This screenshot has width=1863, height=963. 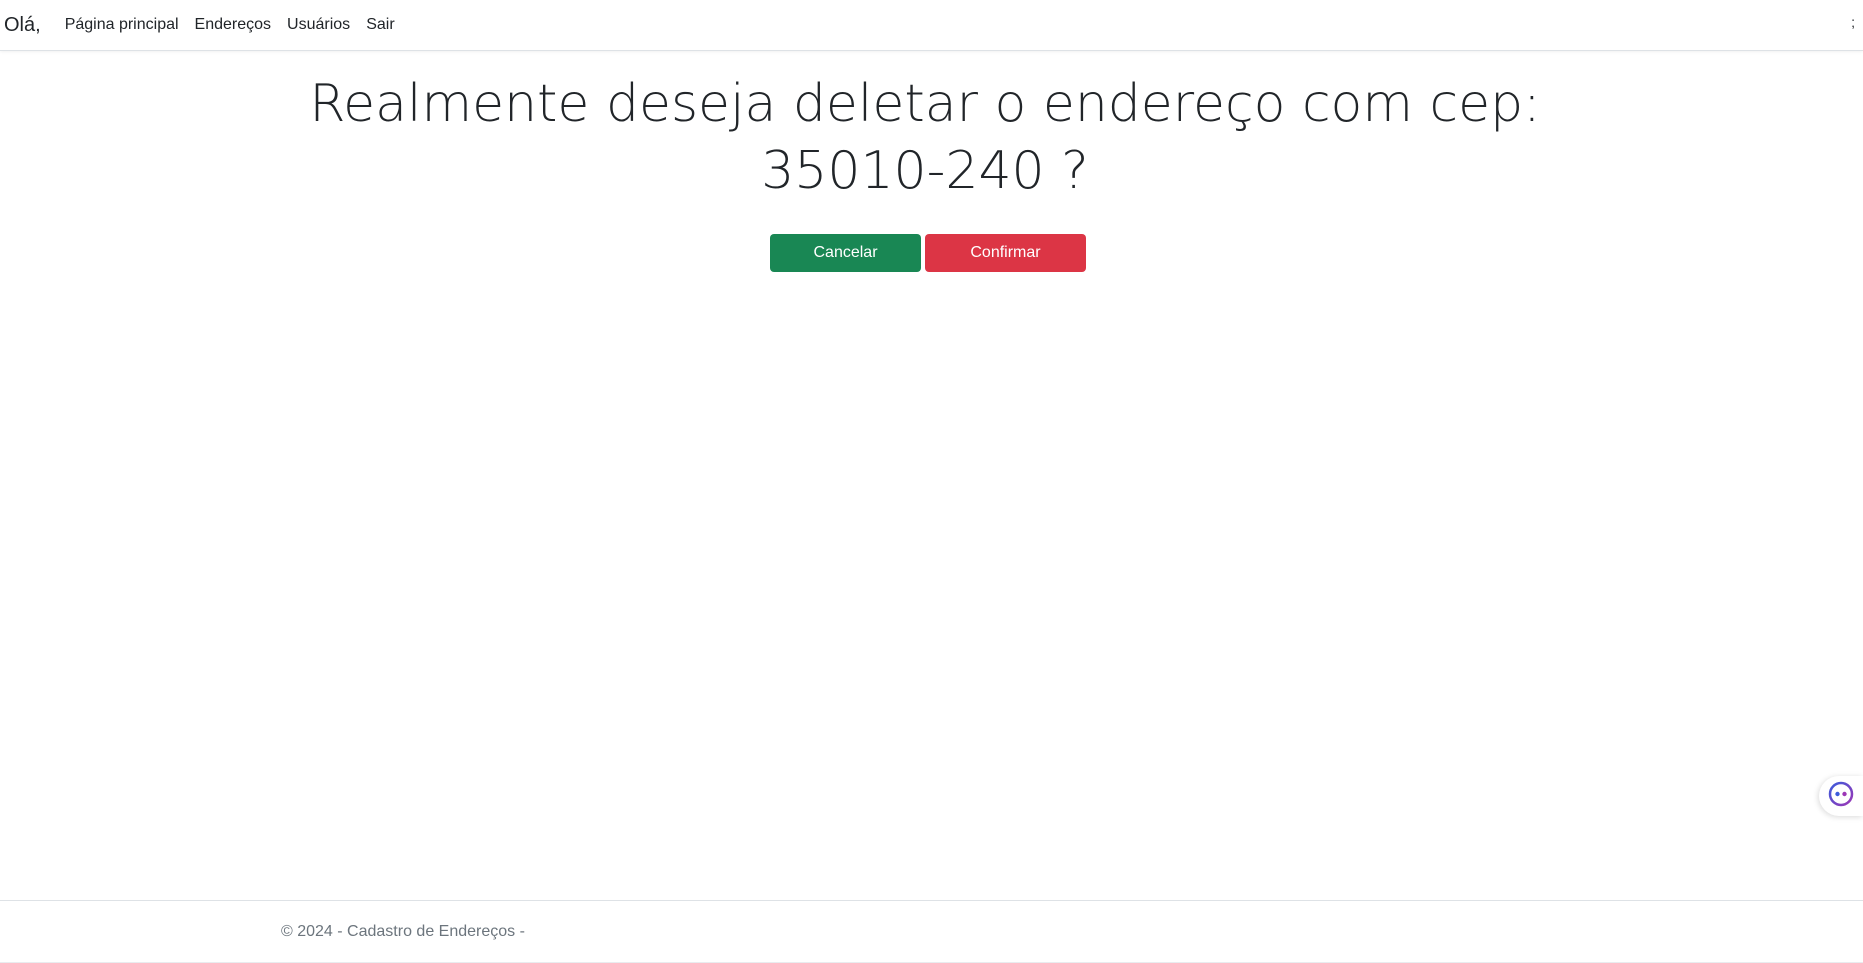 What do you see at coordinates (1853, 22) in the screenshot?
I see `navbar-right-text: ;` at bounding box center [1853, 22].